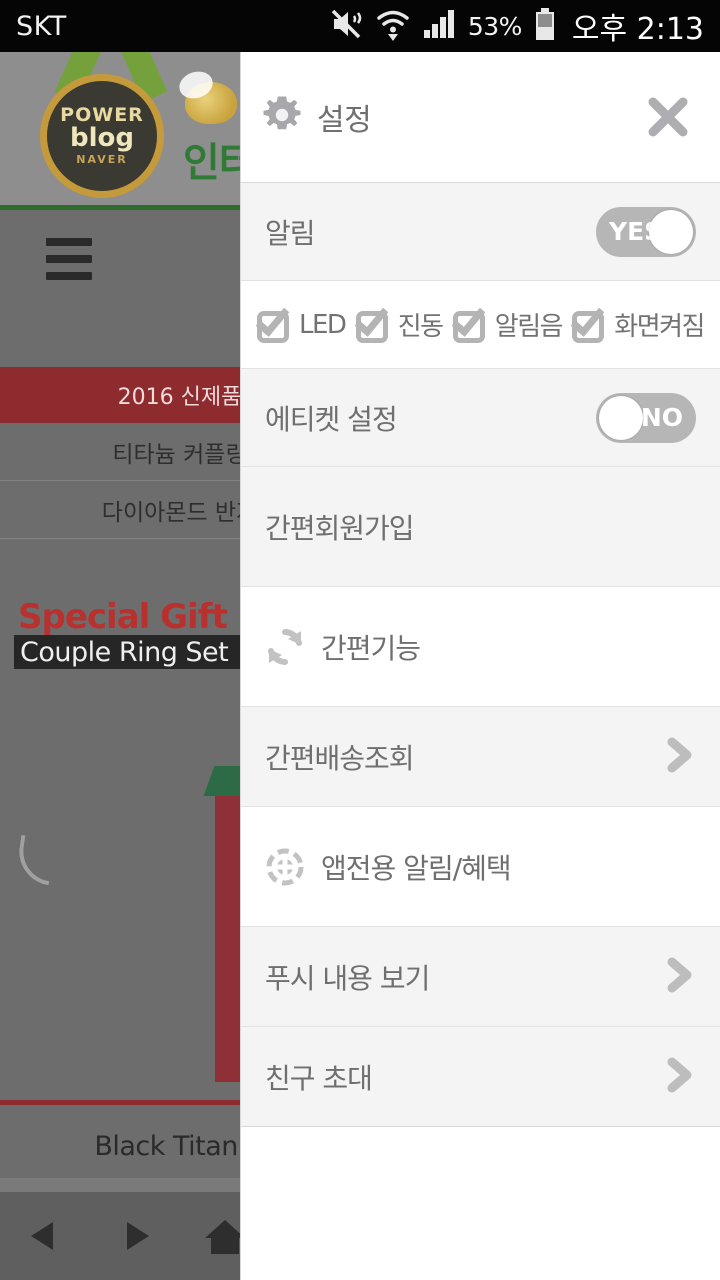 The image size is (720, 1280). I want to click on list-item-label: 간편회원가입, so click(340, 528).